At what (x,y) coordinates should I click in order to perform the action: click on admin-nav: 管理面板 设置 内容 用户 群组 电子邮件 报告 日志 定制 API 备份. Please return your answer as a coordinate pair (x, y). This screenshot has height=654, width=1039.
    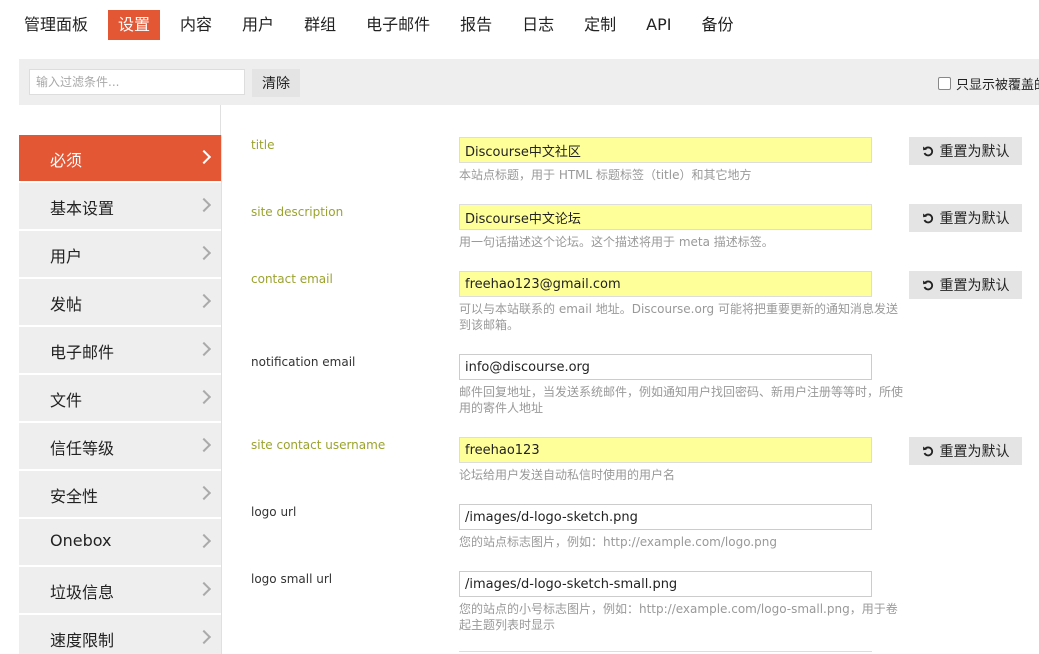
    Looking at the image, I should click on (383, 26).